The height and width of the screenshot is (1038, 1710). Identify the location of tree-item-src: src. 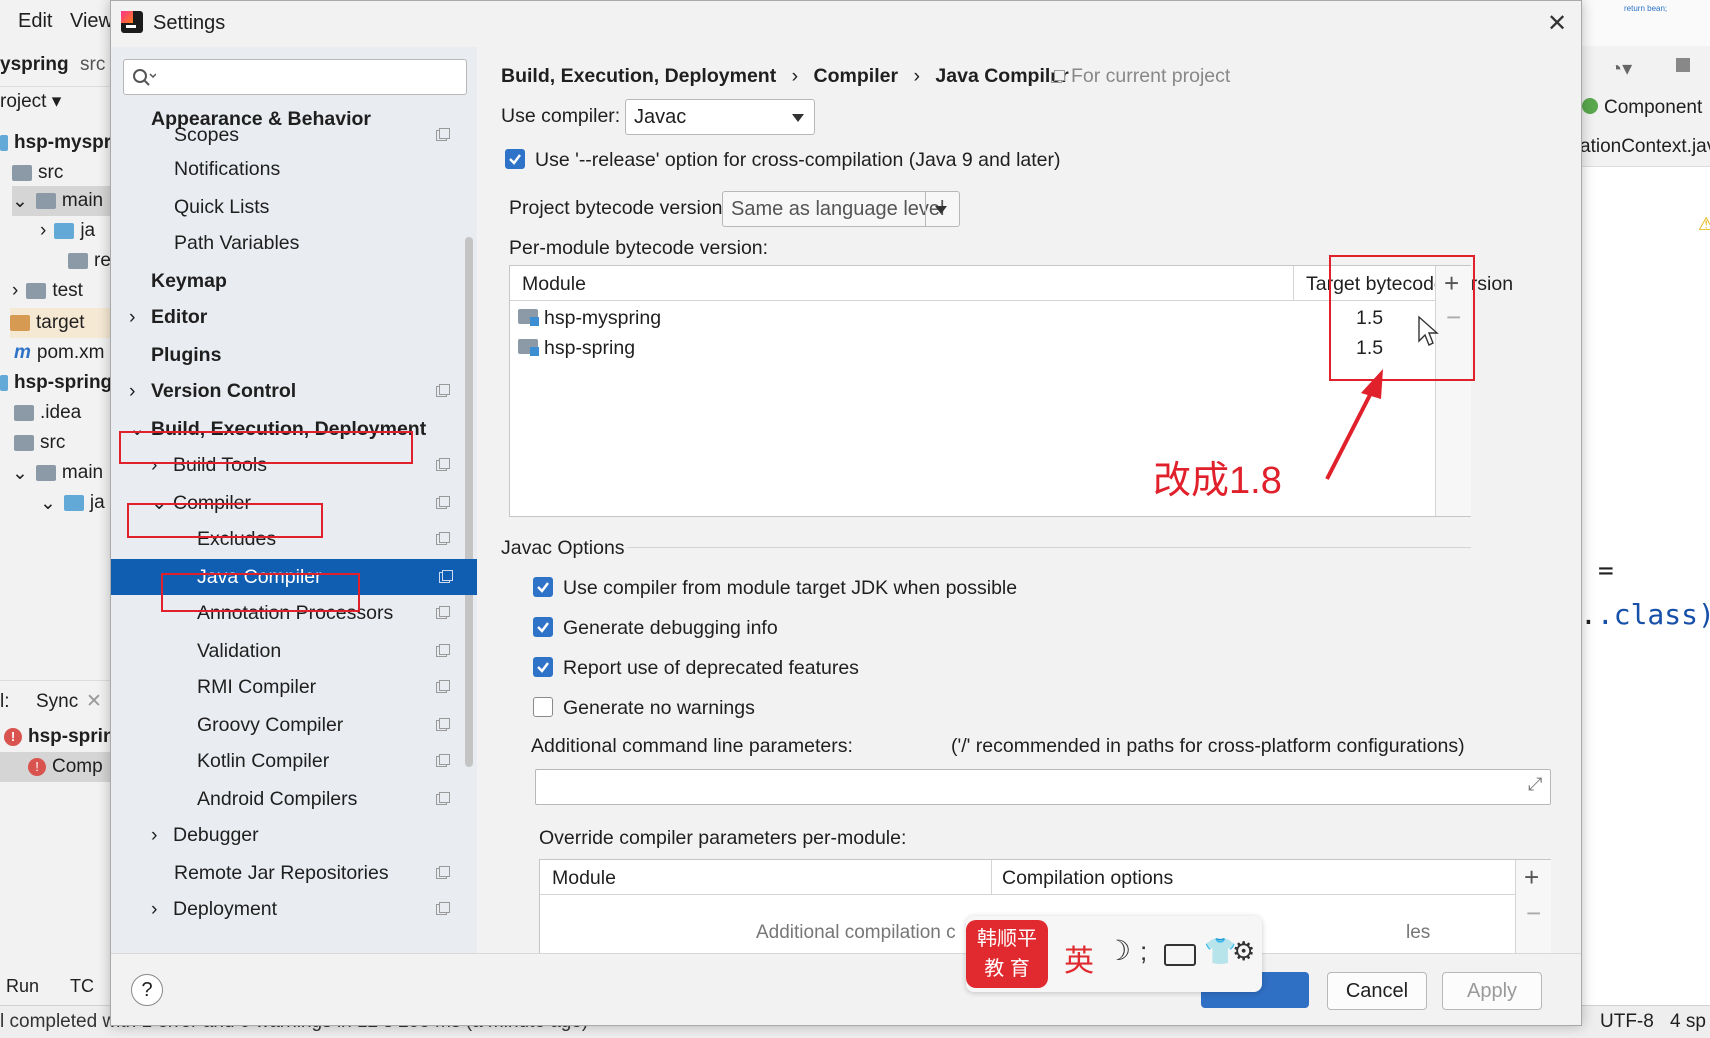
(37, 173).